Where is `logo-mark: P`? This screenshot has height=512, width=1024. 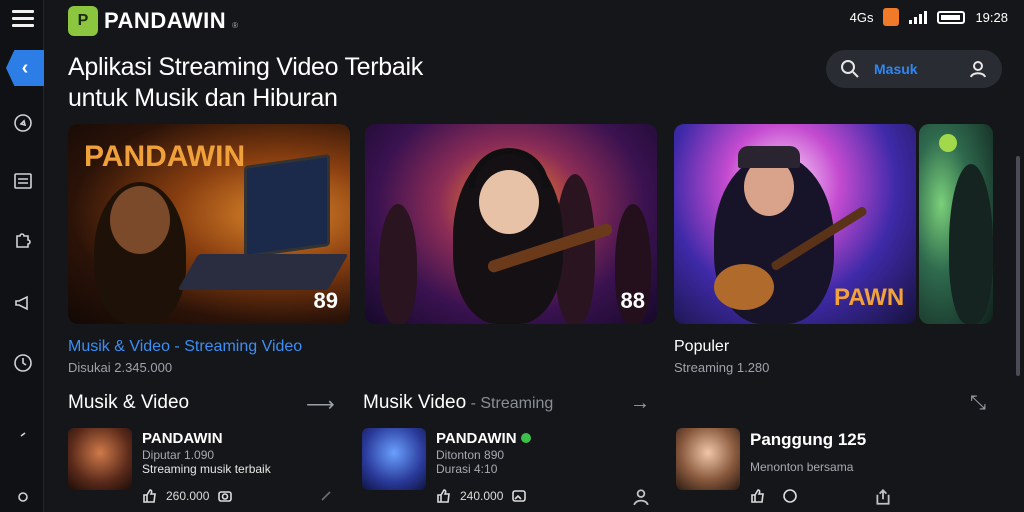 logo-mark: P is located at coordinates (83, 21).